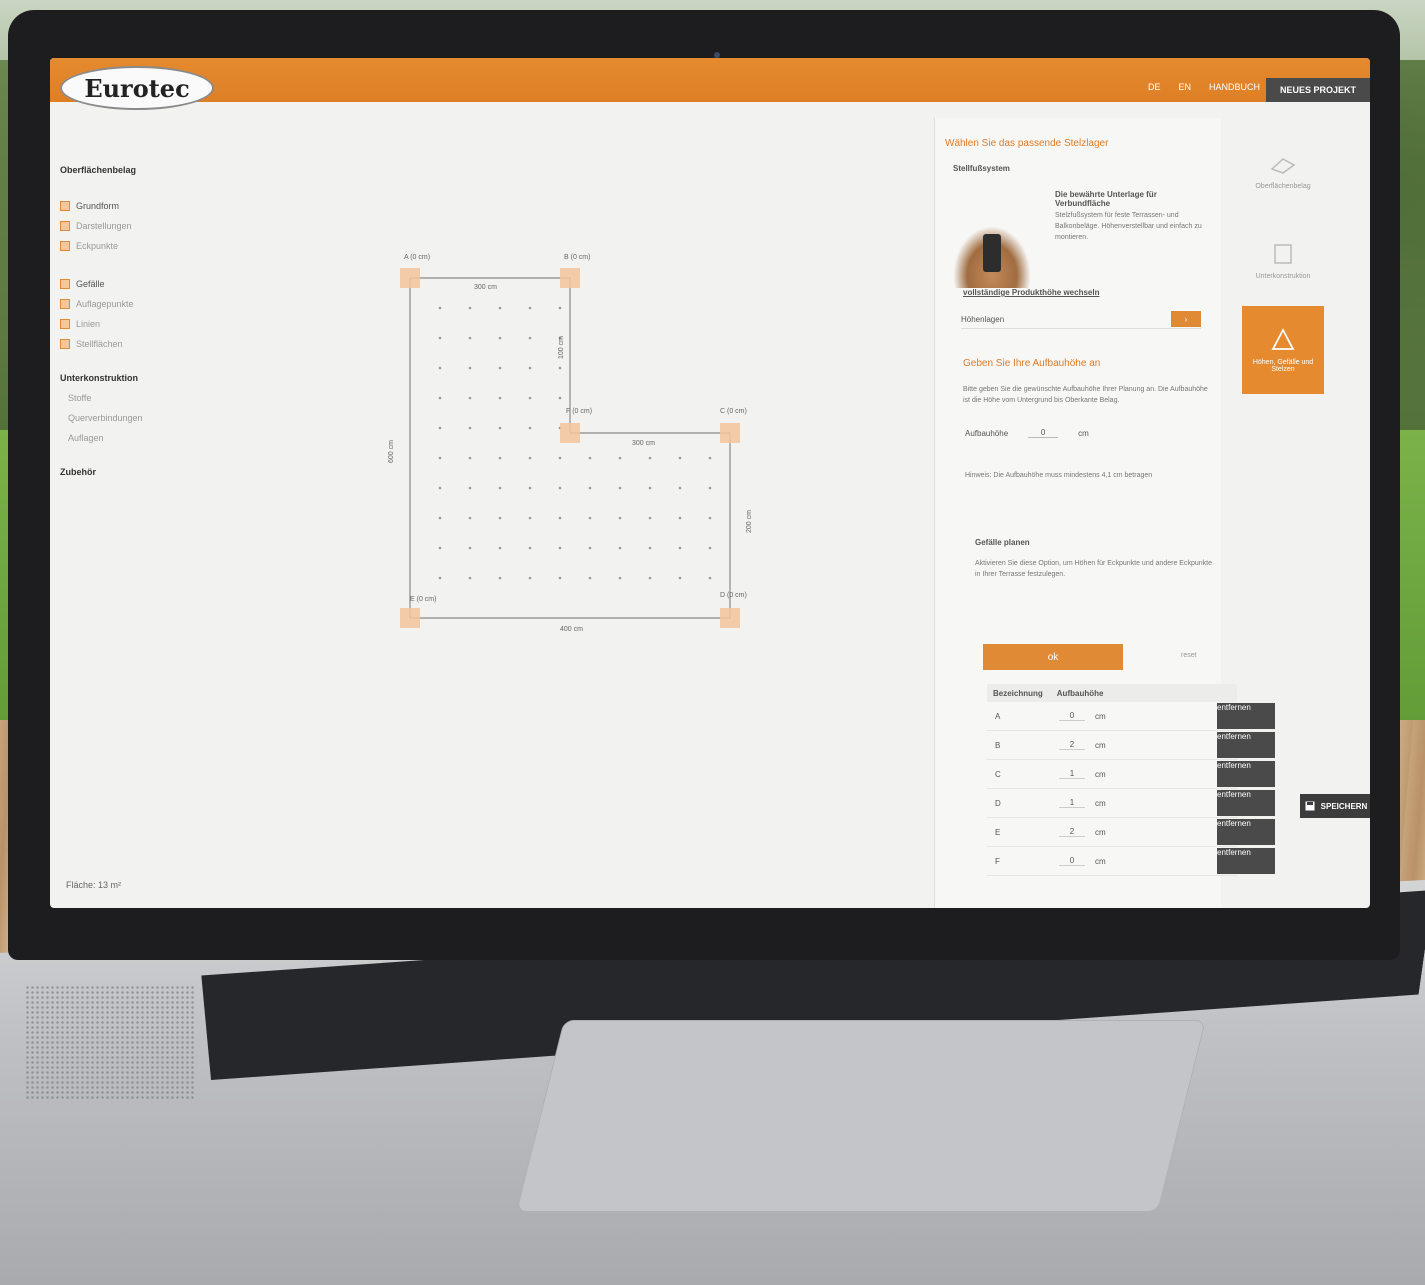 The height and width of the screenshot is (1285, 1425). Describe the element at coordinates (1283, 253) in the screenshot. I see `frame-icon` at that location.